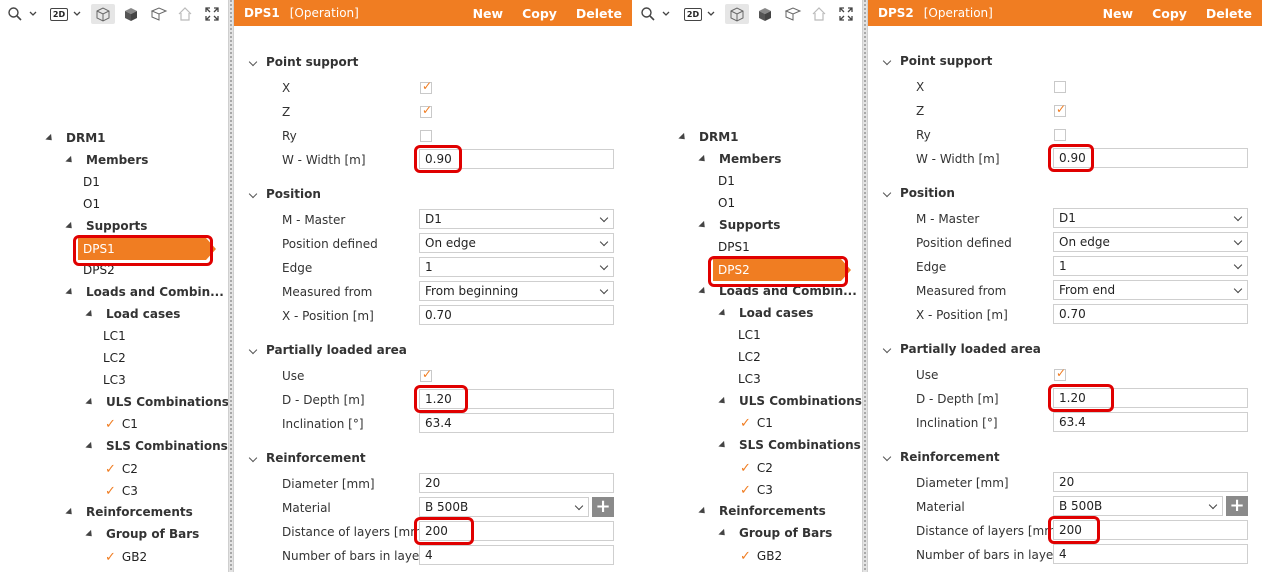 The width and height of the screenshot is (1262, 572). Describe the element at coordinates (106, 226) in the screenshot. I see `tree-node-supports: Supports` at that location.